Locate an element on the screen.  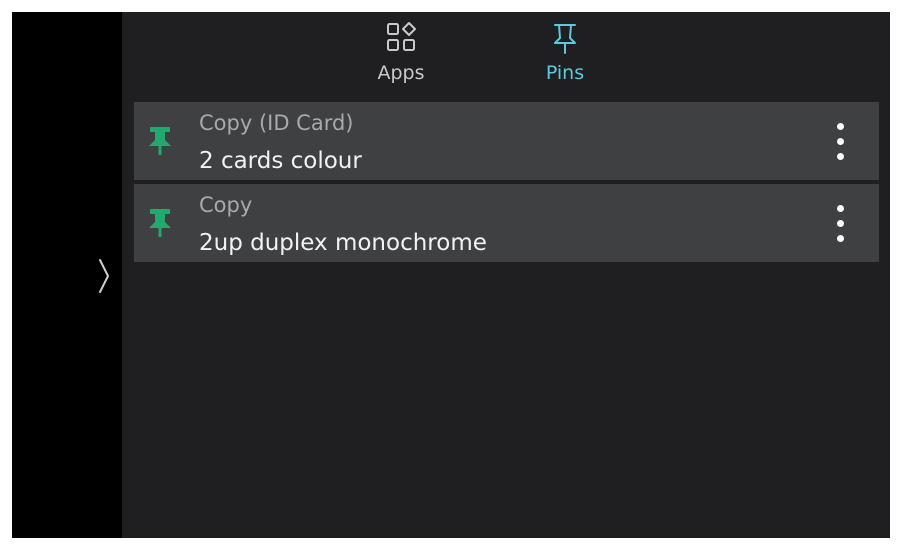
chevron-right-stroke is located at coordinates (104, 276).